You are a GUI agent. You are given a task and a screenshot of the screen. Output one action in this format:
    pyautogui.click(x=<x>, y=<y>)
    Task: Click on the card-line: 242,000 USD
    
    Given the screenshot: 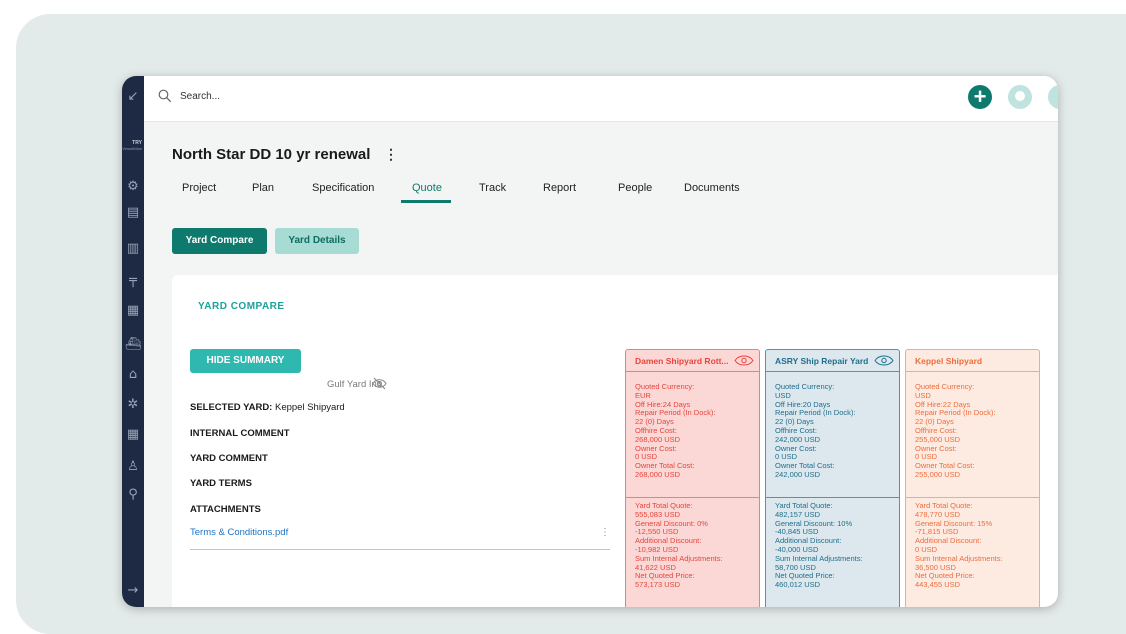 What is the action you would take?
    pyautogui.click(x=798, y=474)
    